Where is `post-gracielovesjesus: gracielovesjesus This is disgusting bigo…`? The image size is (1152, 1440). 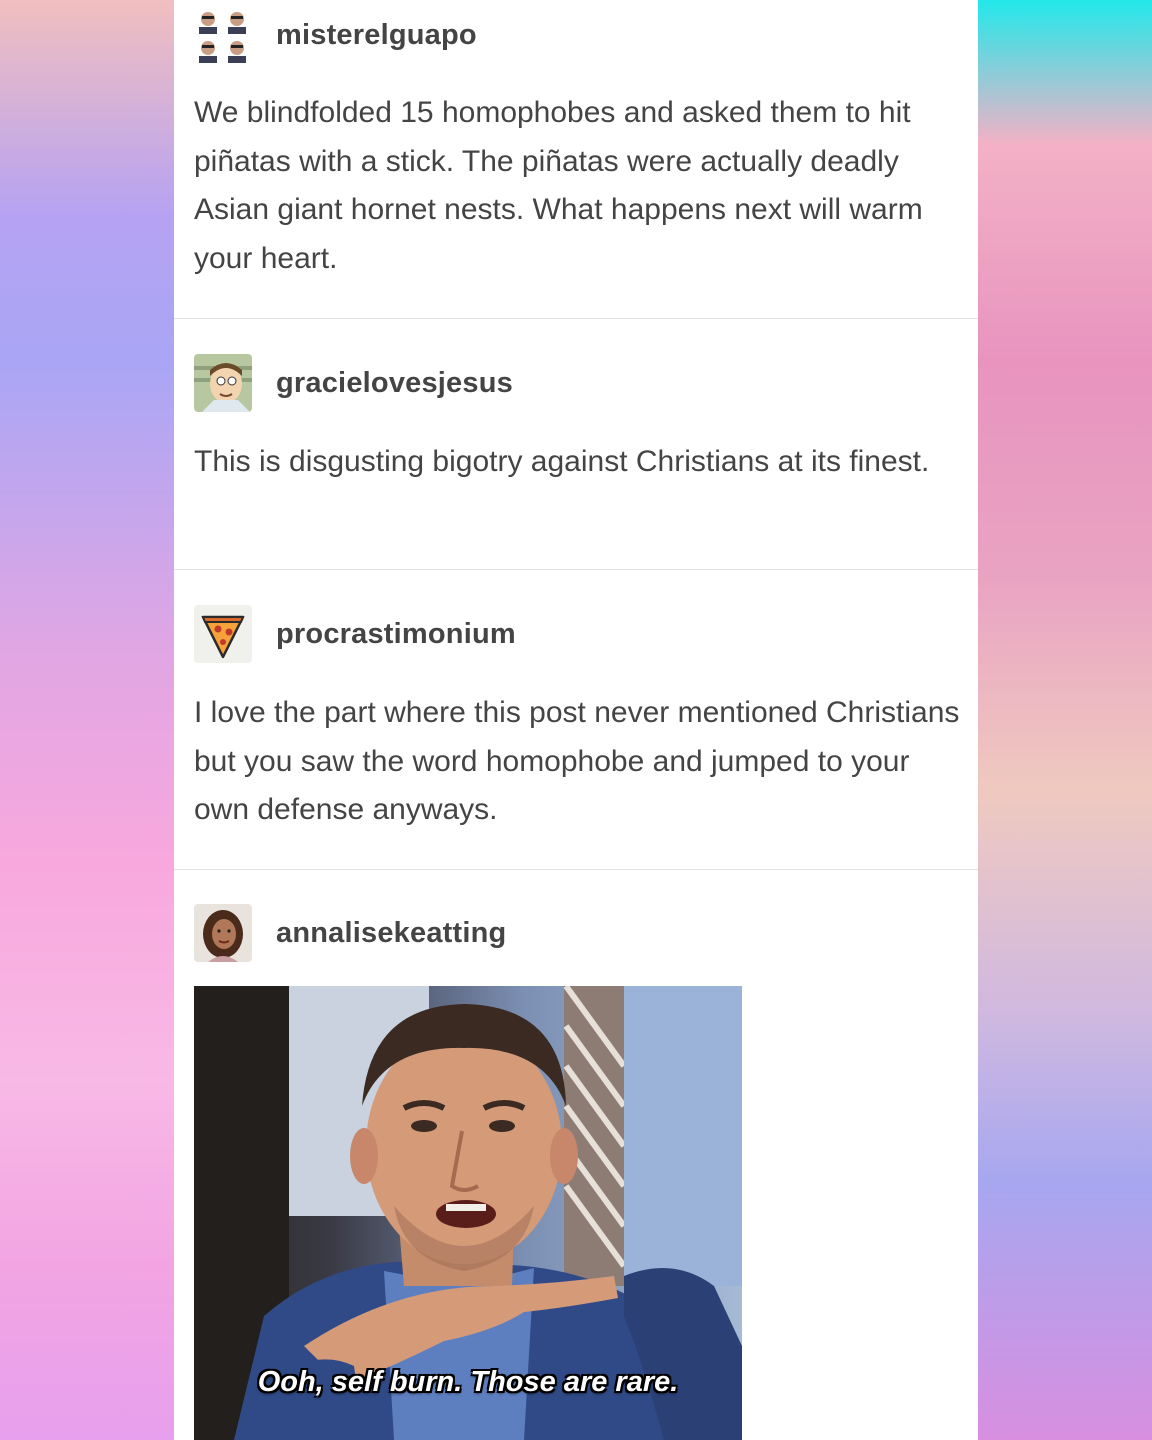
post-gracielovesjesus: gracielovesjesus This is disgusting bigo… is located at coordinates (576, 444).